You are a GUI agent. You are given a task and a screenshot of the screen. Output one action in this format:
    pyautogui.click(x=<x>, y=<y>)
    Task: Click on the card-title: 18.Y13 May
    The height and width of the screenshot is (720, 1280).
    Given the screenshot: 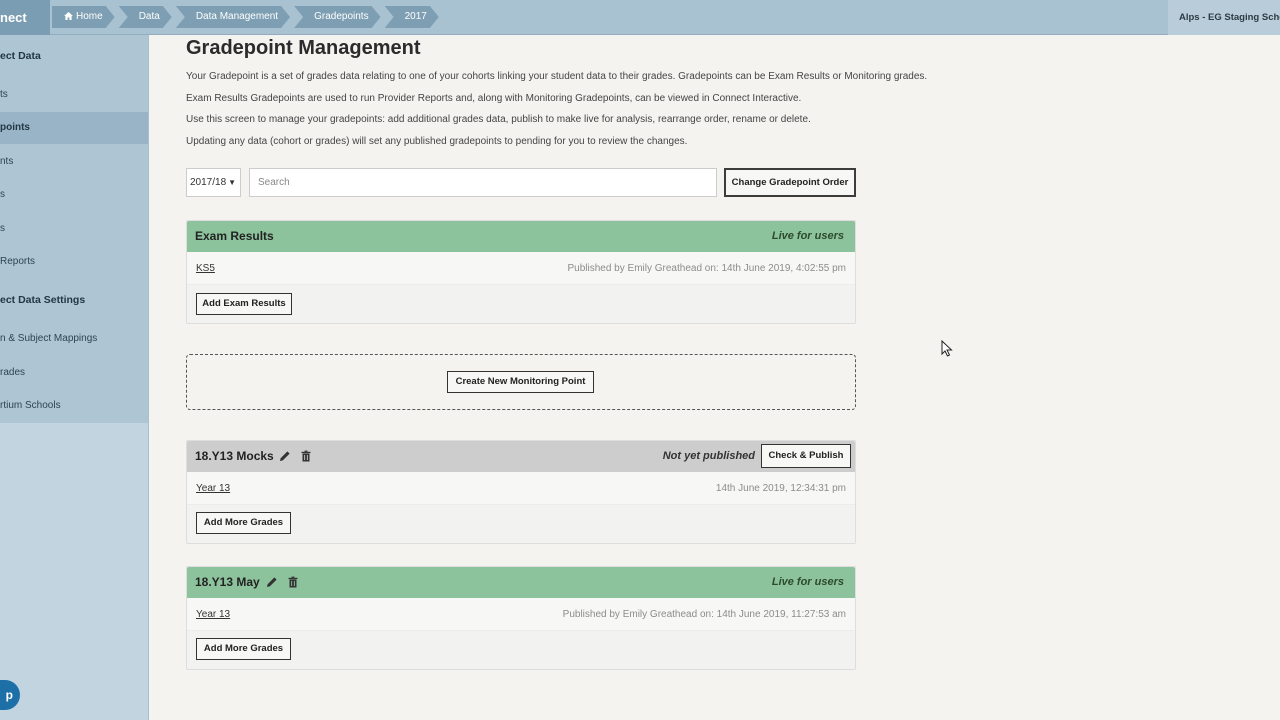 What is the action you would take?
    pyautogui.click(x=227, y=582)
    